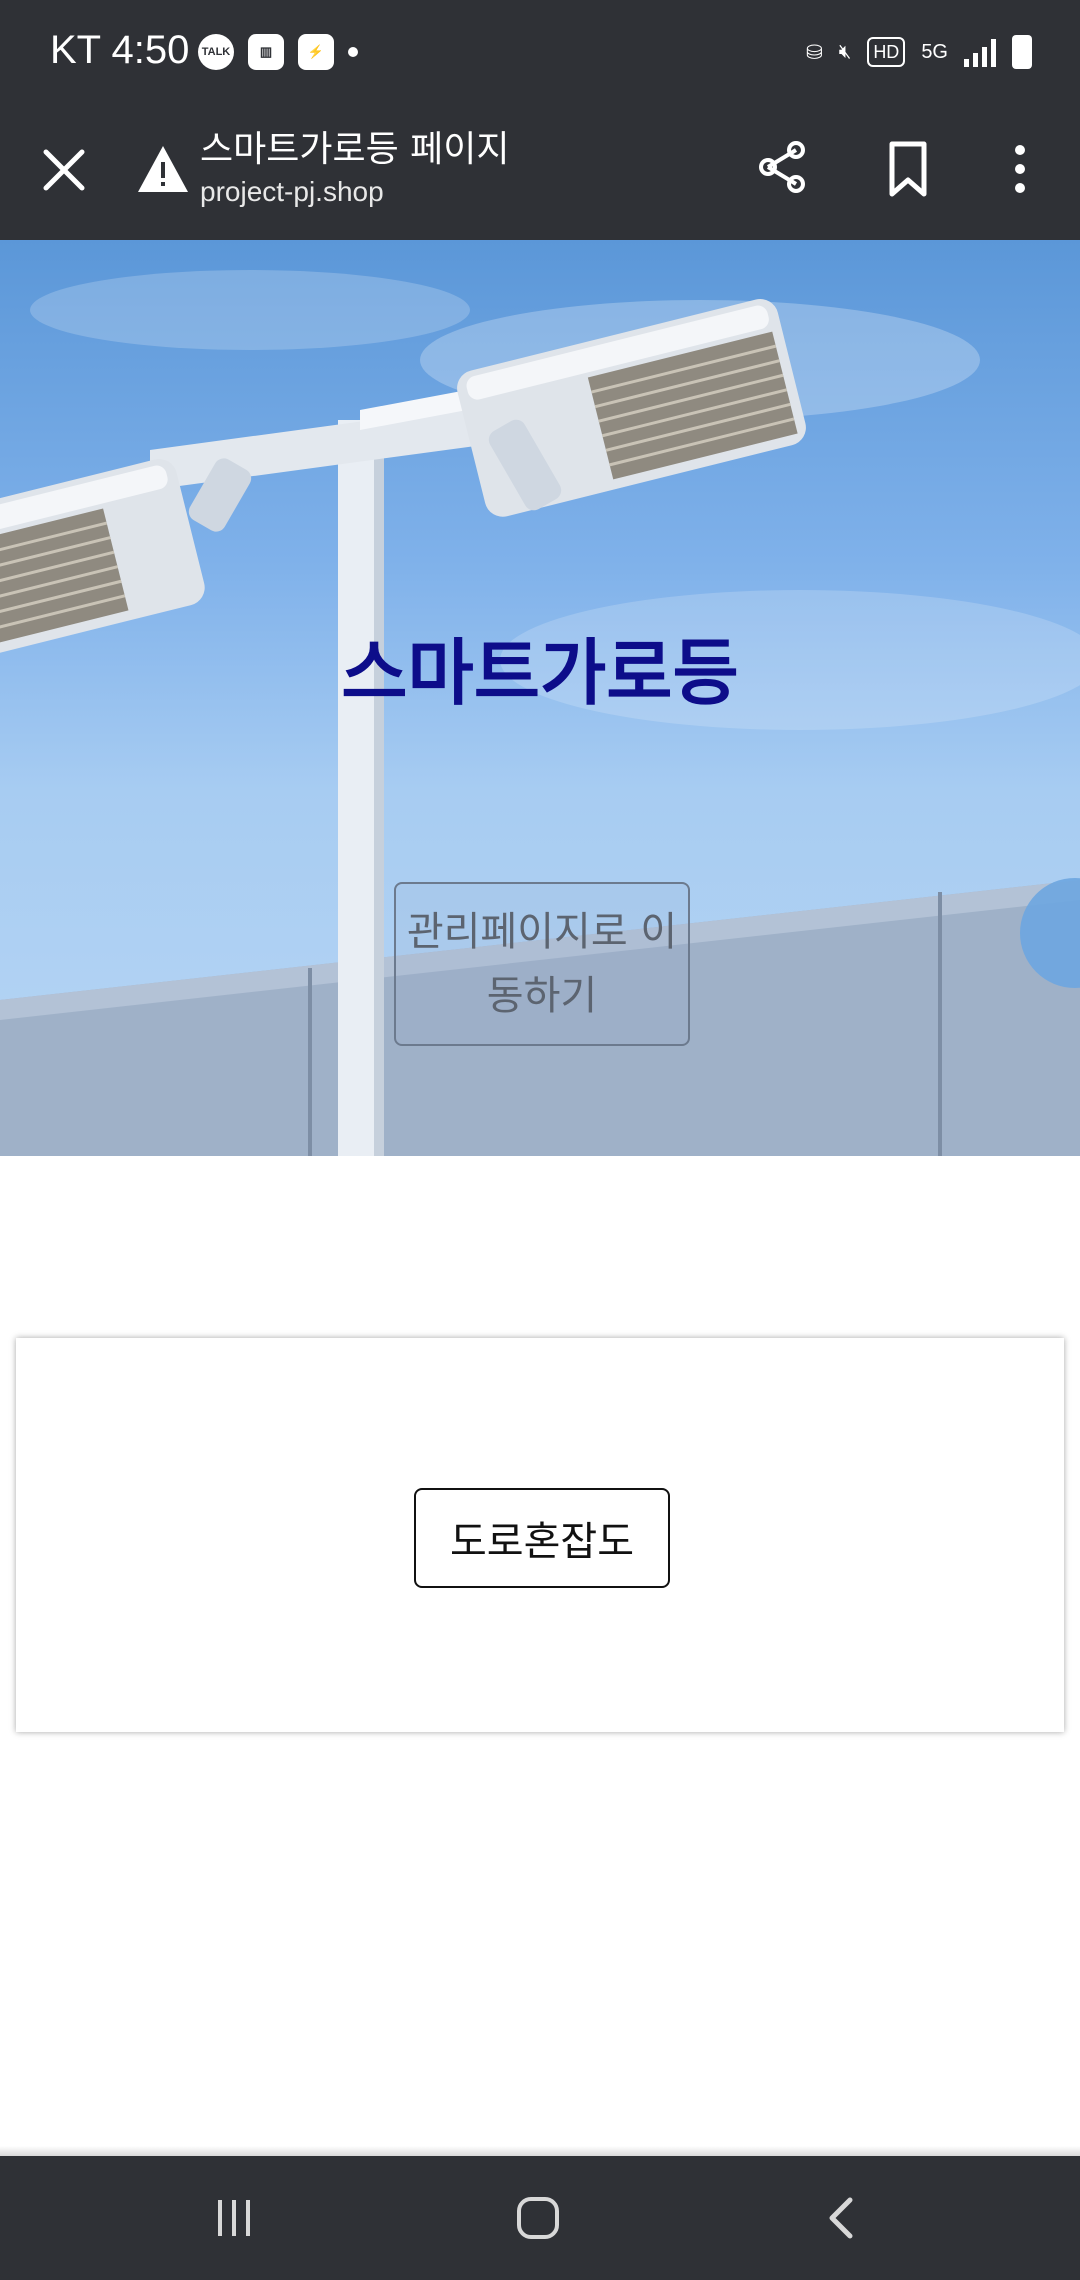  What do you see at coordinates (919, 52) in the screenshot?
I see `system-status-icons: ⛁ 🔇︎ HD 5G` at bounding box center [919, 52].